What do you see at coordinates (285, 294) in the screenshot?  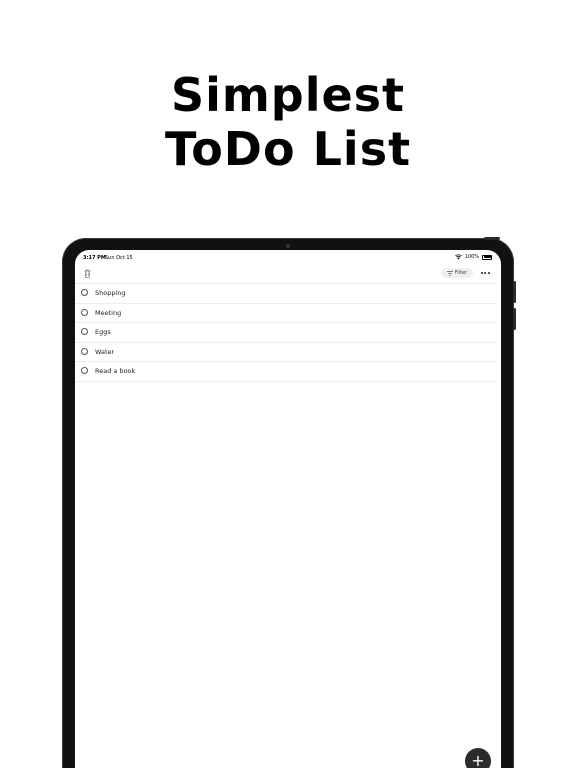 I see `todo-item: Shopping` at bounding box center [285, 294].